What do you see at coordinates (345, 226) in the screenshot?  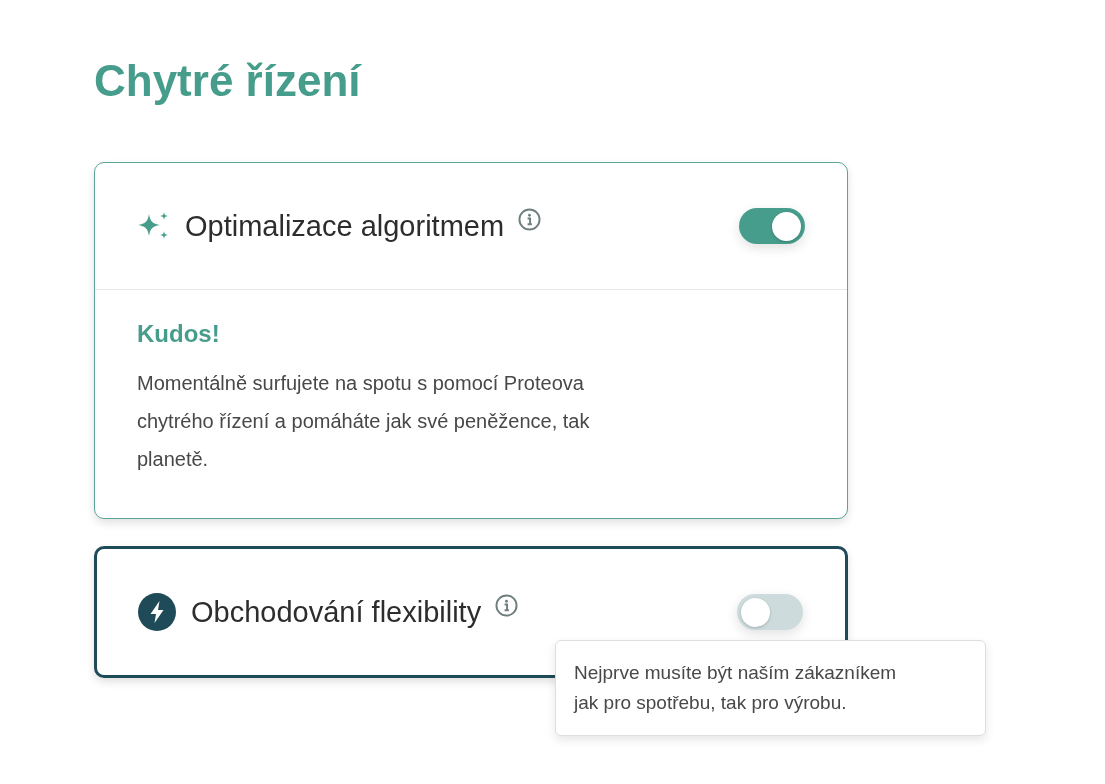 I see `setting-title: Optimalizace algoritmem` at bounding box center [345, 226].